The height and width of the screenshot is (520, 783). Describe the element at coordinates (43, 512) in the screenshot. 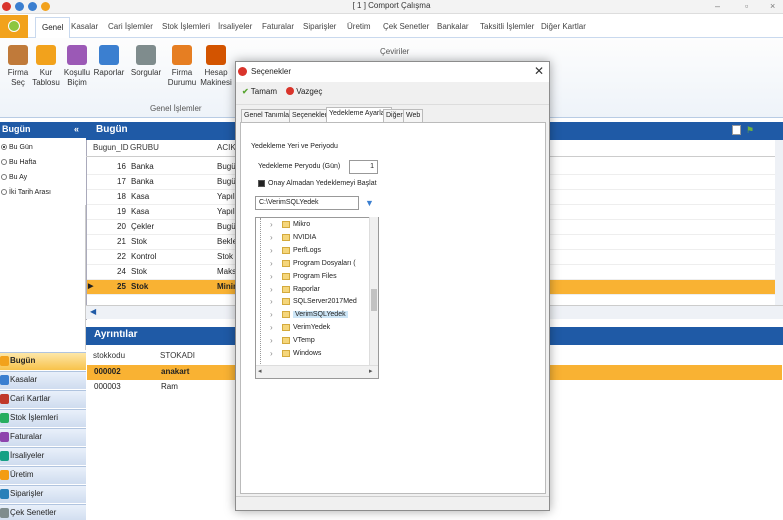

I see `nav-item: Çek Senetler` at that location.